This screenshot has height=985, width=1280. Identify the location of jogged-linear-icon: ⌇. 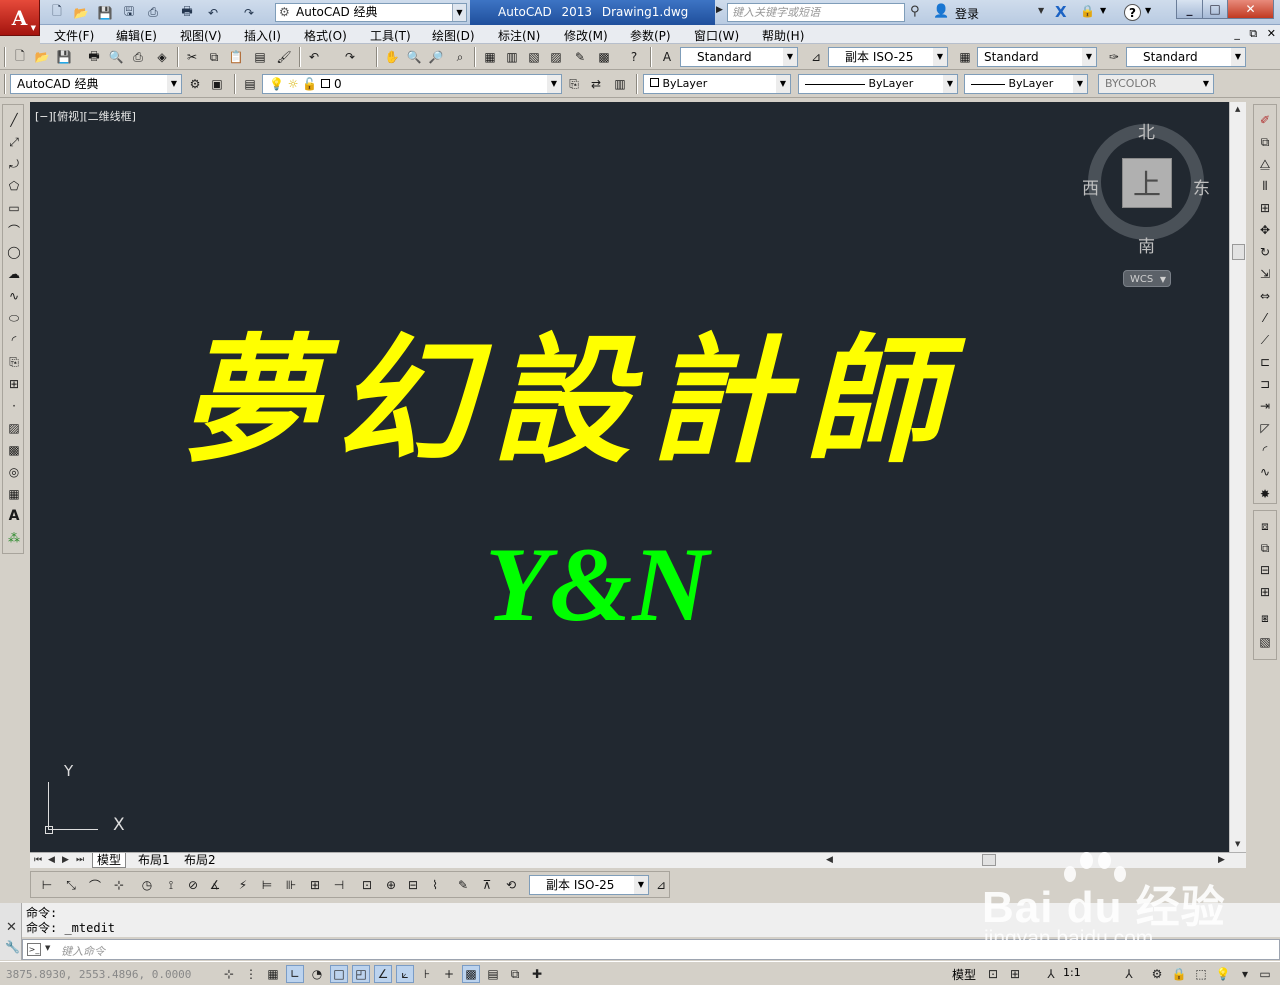
(435, 885).